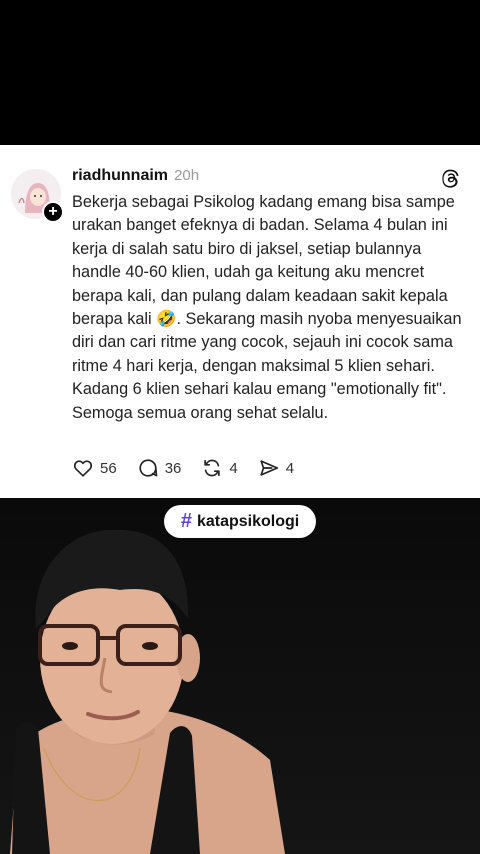 The image size is (480, 854). What do you see at coordinates (159, 468) in the screenshot?
I see `reply-button: 36` at bounding box center [159, 468].